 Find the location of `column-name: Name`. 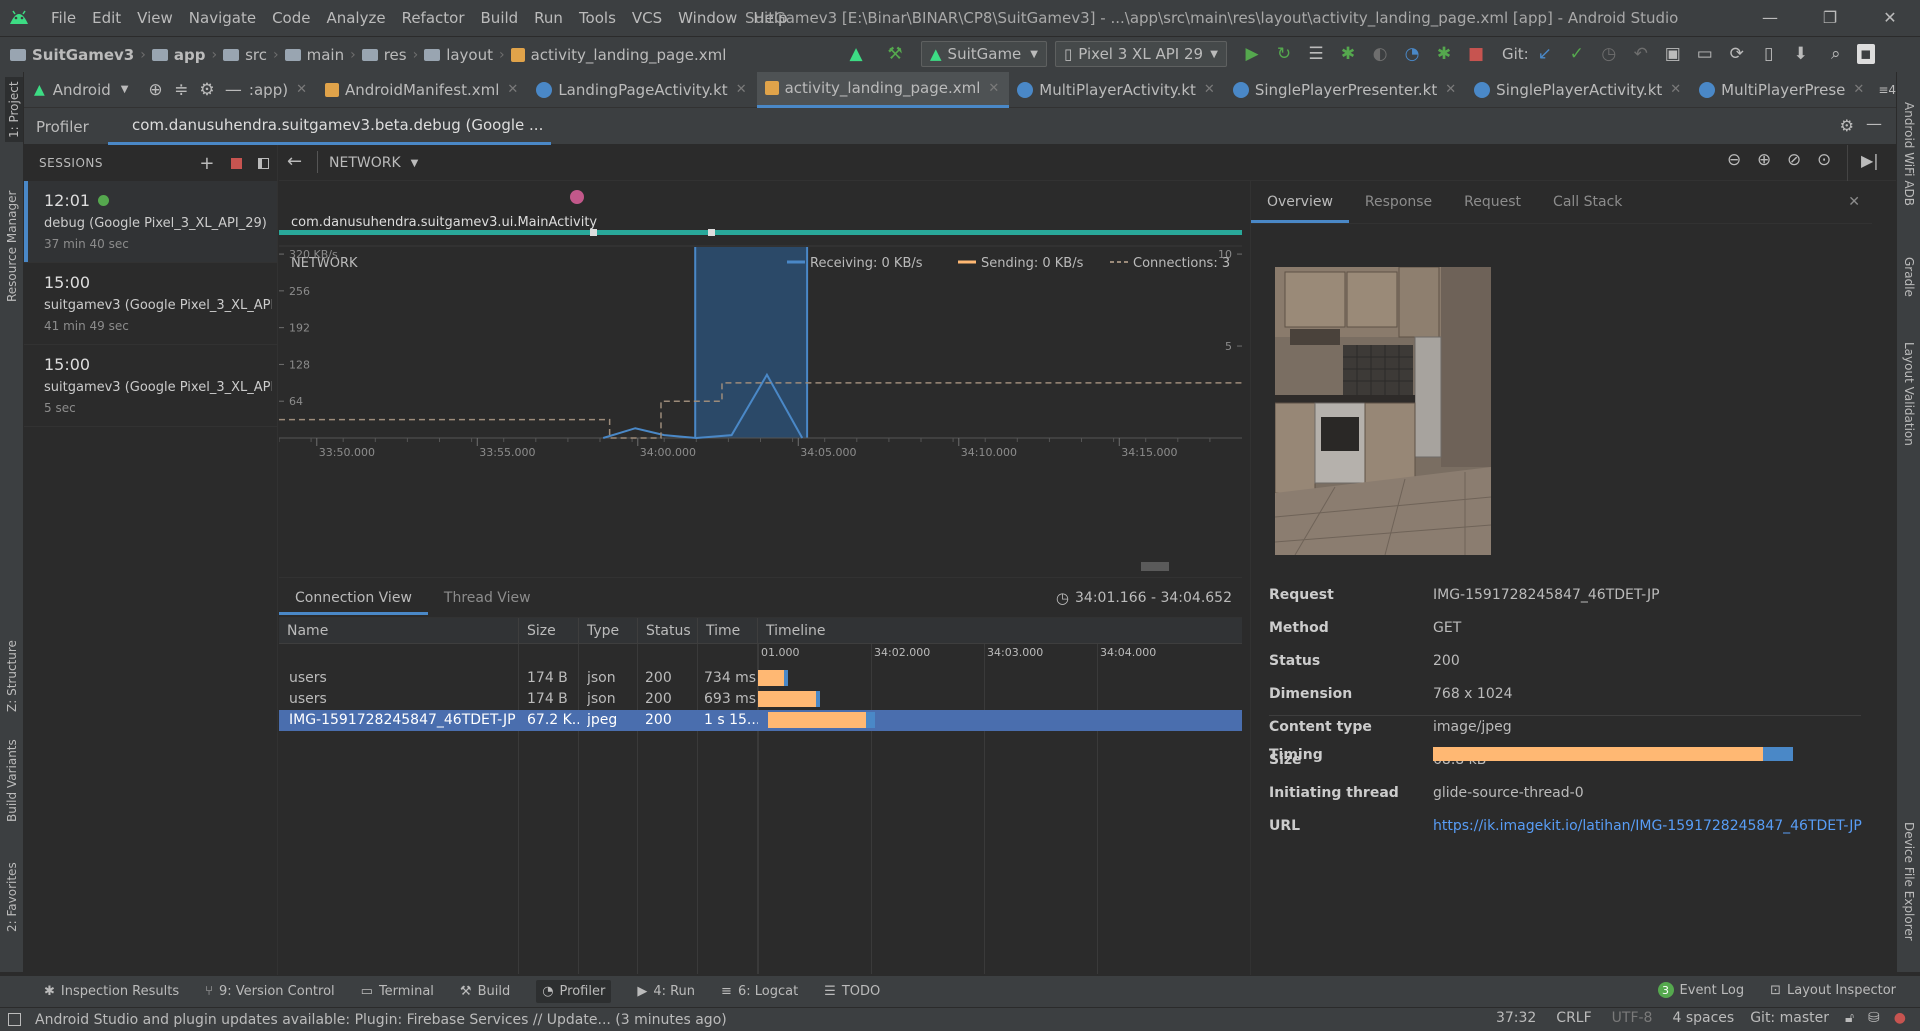

column-name: Name is located at coordinates (399, 631).